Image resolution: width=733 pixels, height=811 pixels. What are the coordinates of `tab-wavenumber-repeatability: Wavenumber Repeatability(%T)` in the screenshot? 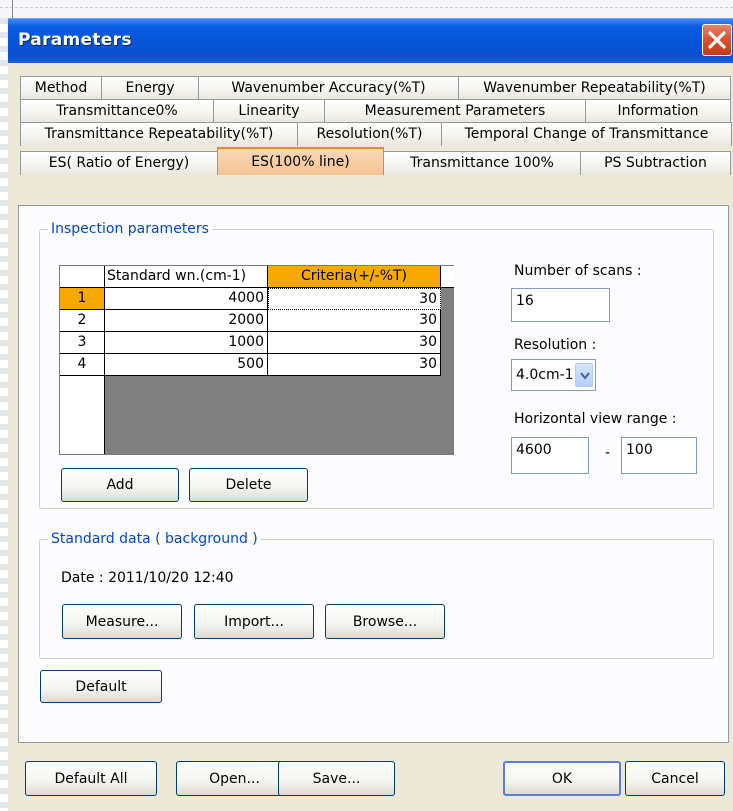 It's located at (594, 88).